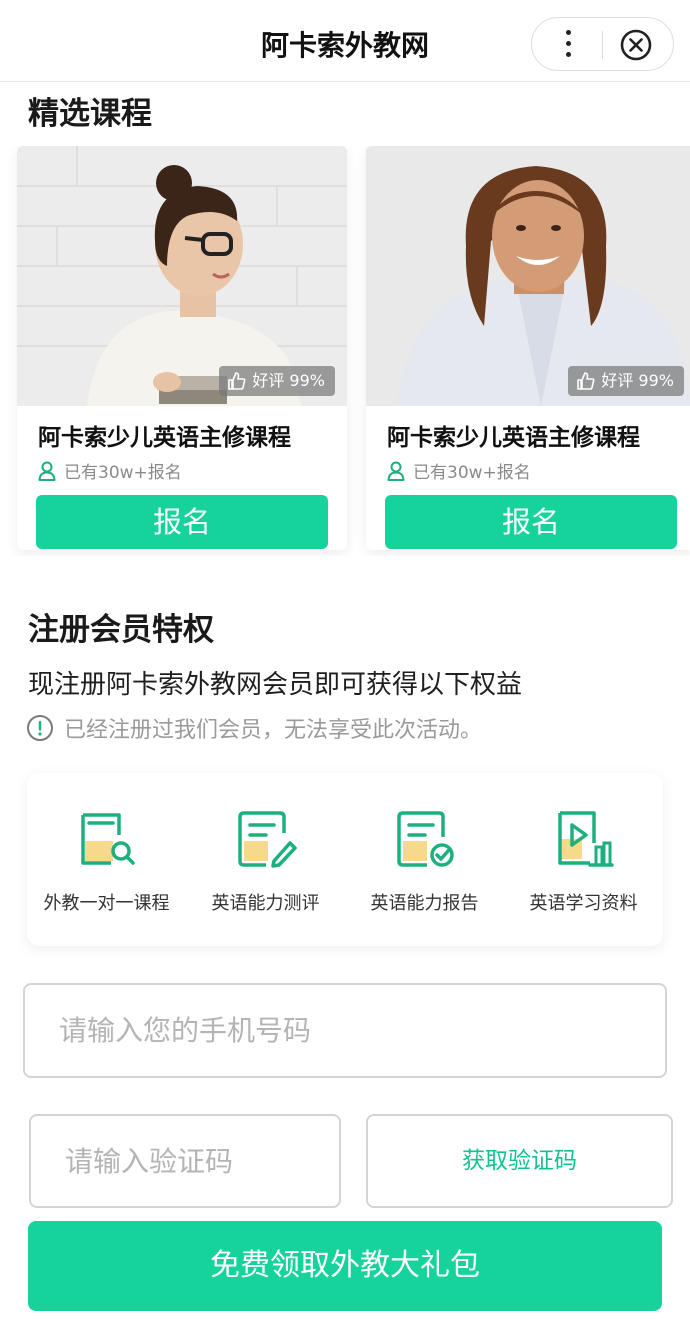 Image resolution: width=690 pixels, height=1342 pixels. I want to click on claim-gift-button: 免费领取外教大礼包, so click(345, 1266).